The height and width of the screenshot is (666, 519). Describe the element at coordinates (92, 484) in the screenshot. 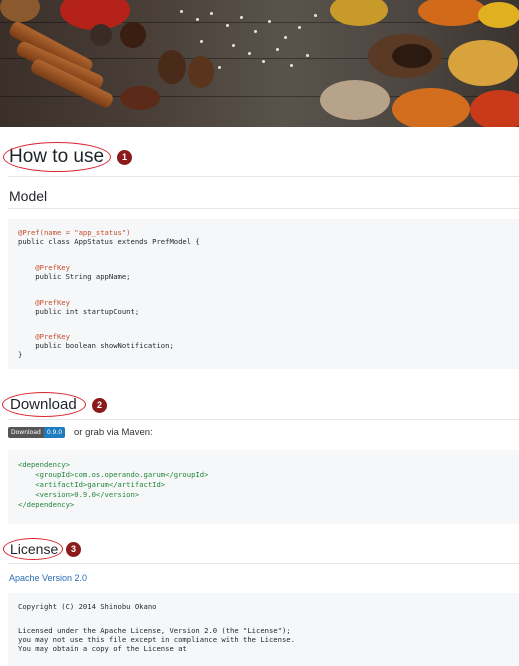

I see `code-line: <artifactId>garum</artifactId>` at that location.